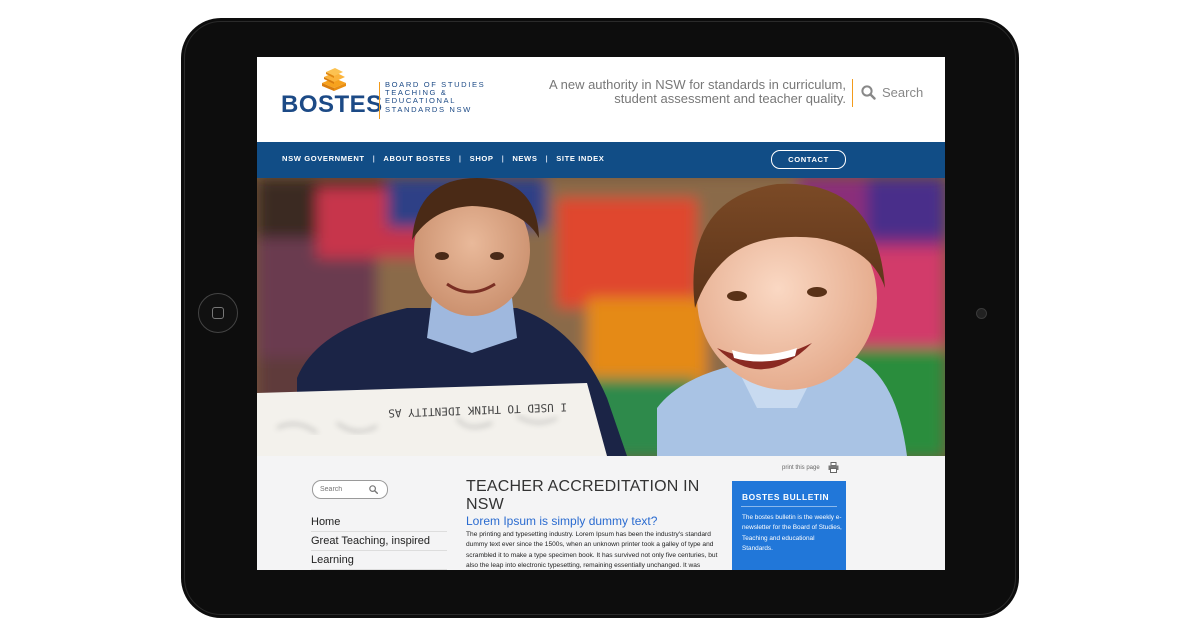 The width and height of the screenshot is (1200, 618). I want to click on nav-news: NEWS, so click(524, 158).